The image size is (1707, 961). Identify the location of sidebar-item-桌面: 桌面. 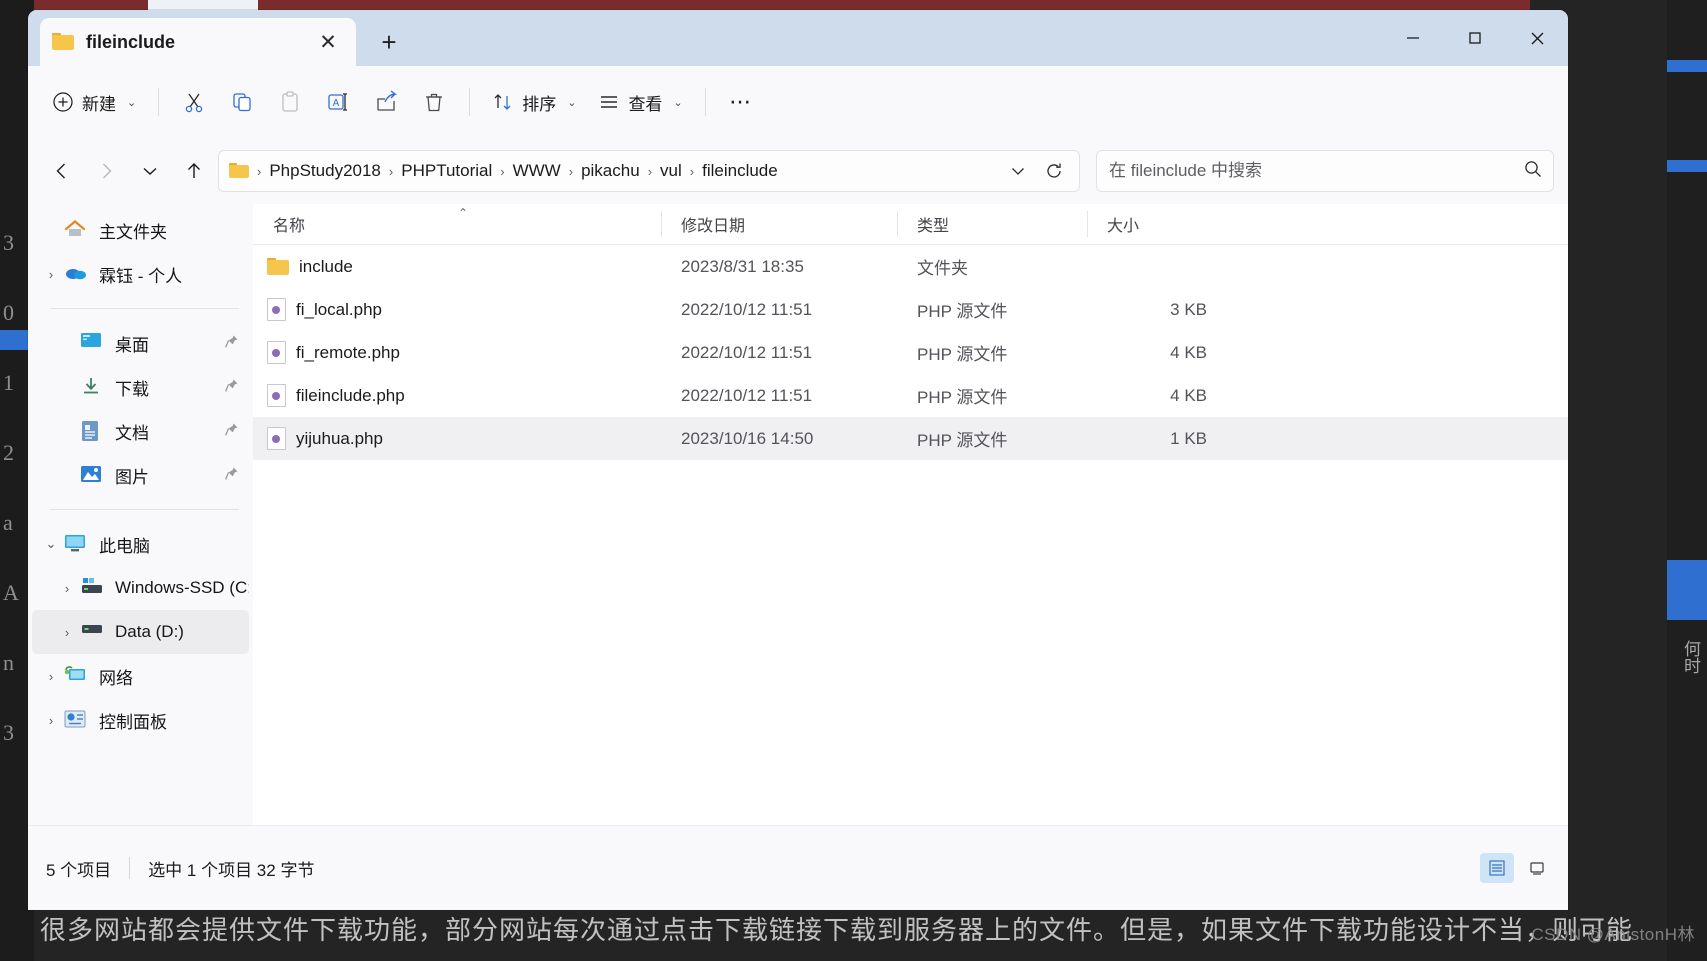
(140, 343).